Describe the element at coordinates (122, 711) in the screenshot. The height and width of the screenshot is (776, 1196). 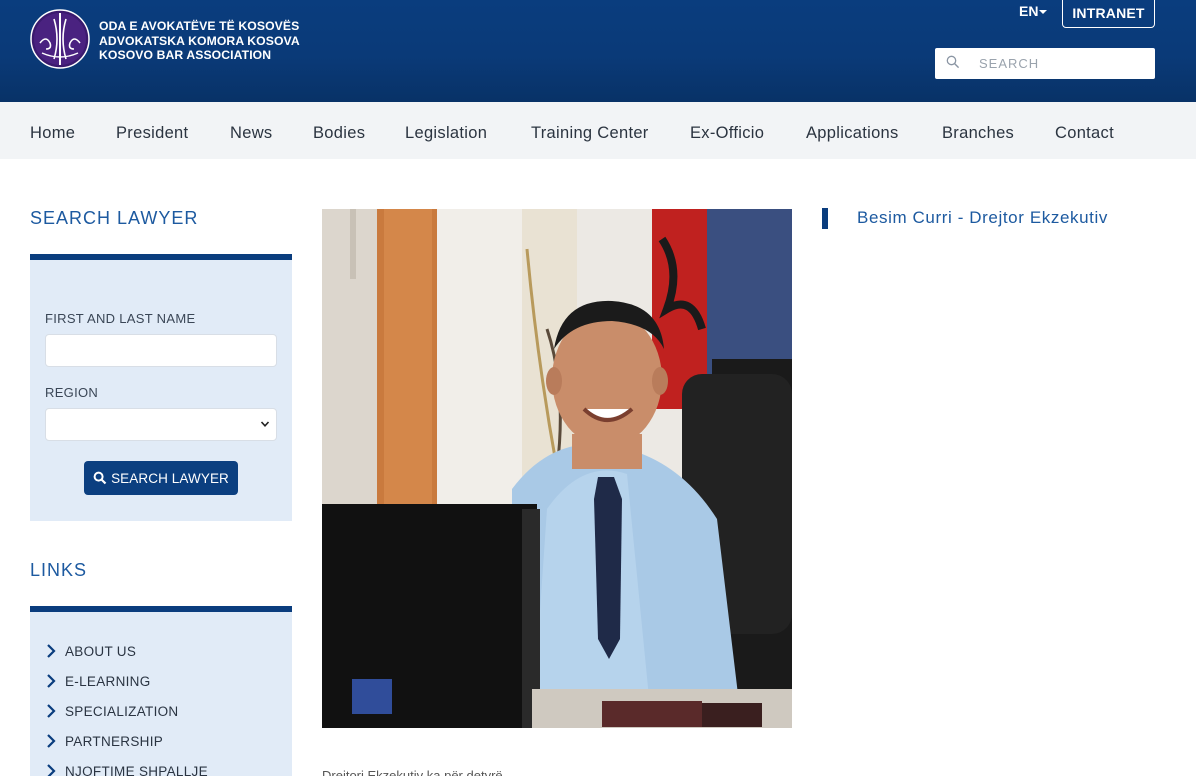
I see `link-label: SPECIALIZATION` at that location.